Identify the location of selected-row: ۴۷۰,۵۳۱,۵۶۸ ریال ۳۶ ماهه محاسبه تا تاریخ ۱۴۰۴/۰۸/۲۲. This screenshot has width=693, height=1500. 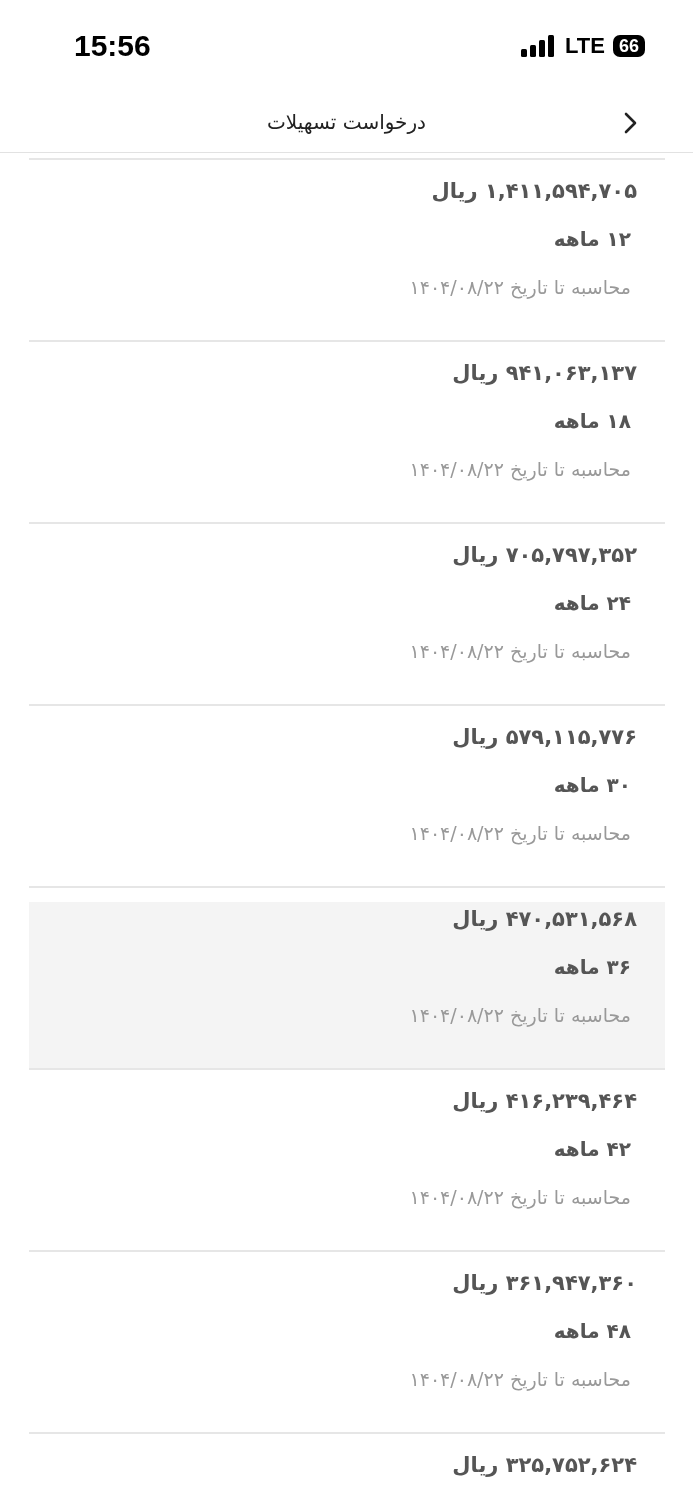
(347, 986).